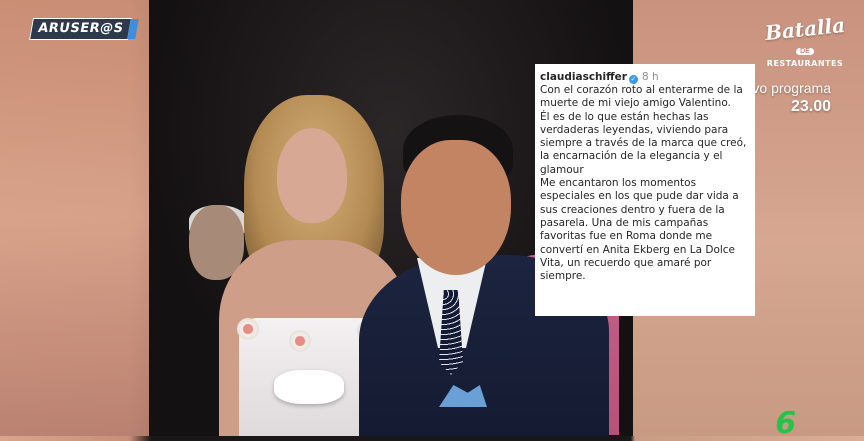 This screenshot has width=864, height=441. Describe the element at coordinates (563, 276) in the screenshot. I see `caption-line: siempre.` at that location.